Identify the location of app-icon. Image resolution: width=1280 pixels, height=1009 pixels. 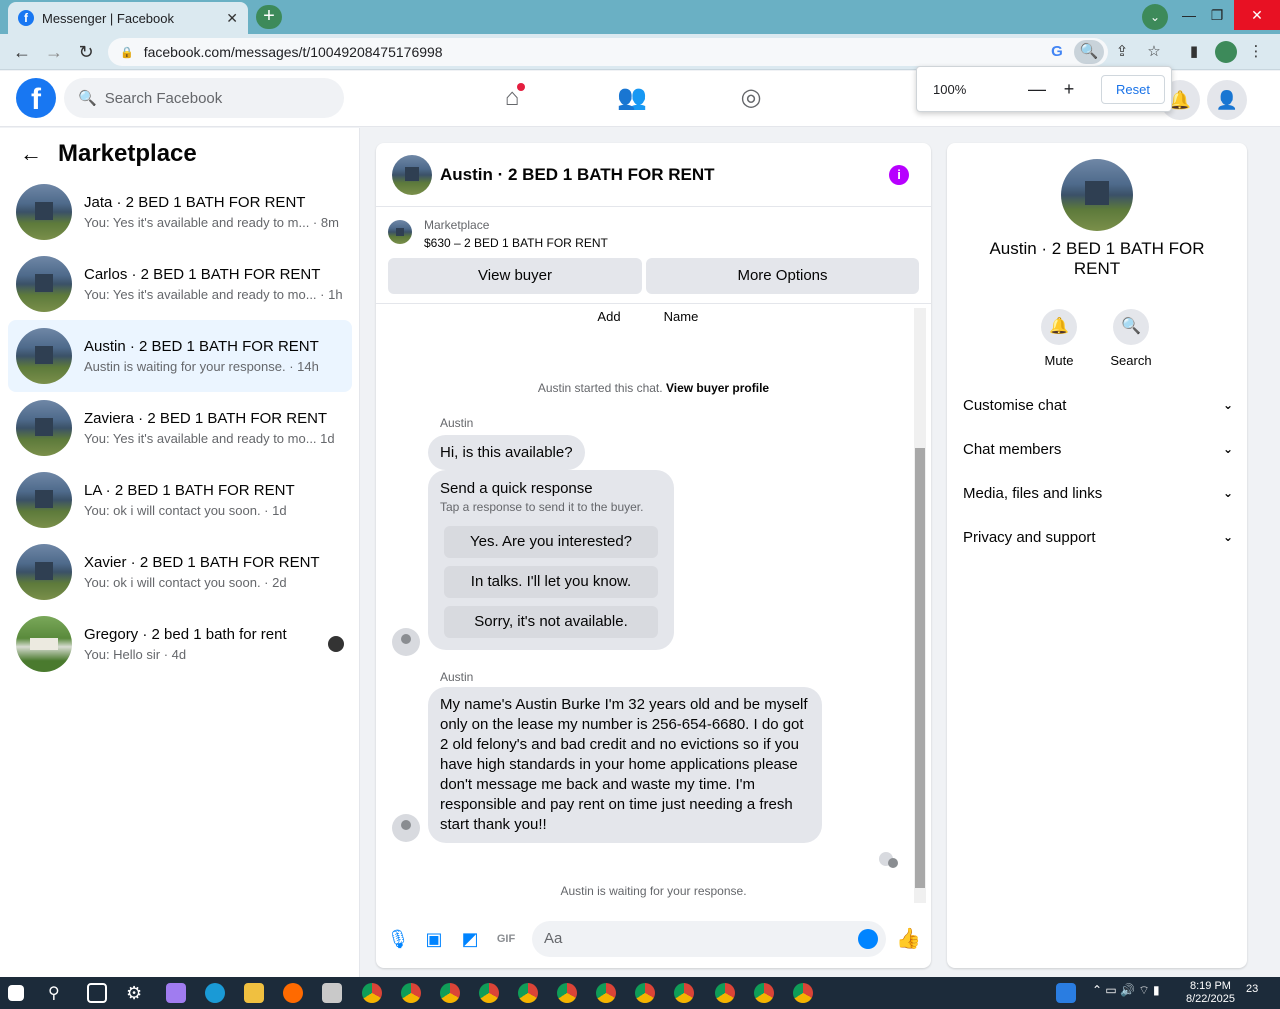
(332, 993).